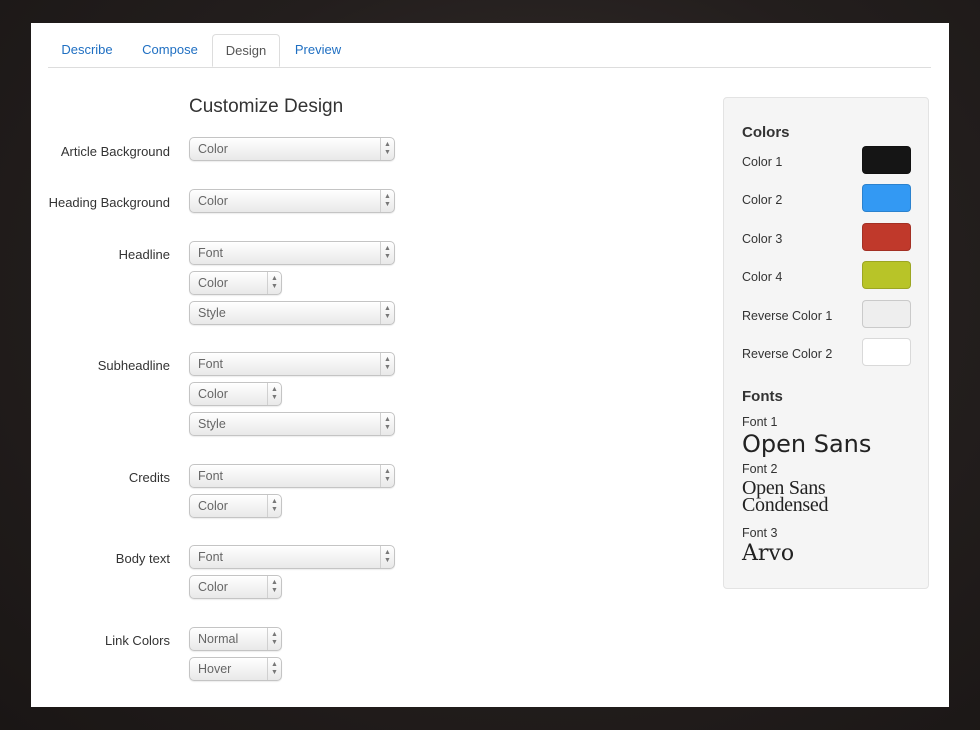 This screenshot has width=980, height=730. What do you see at coordinates (762, 162) in the screenshot?
I see `color-1-label: Color 1` at bounding box center [762, 162].